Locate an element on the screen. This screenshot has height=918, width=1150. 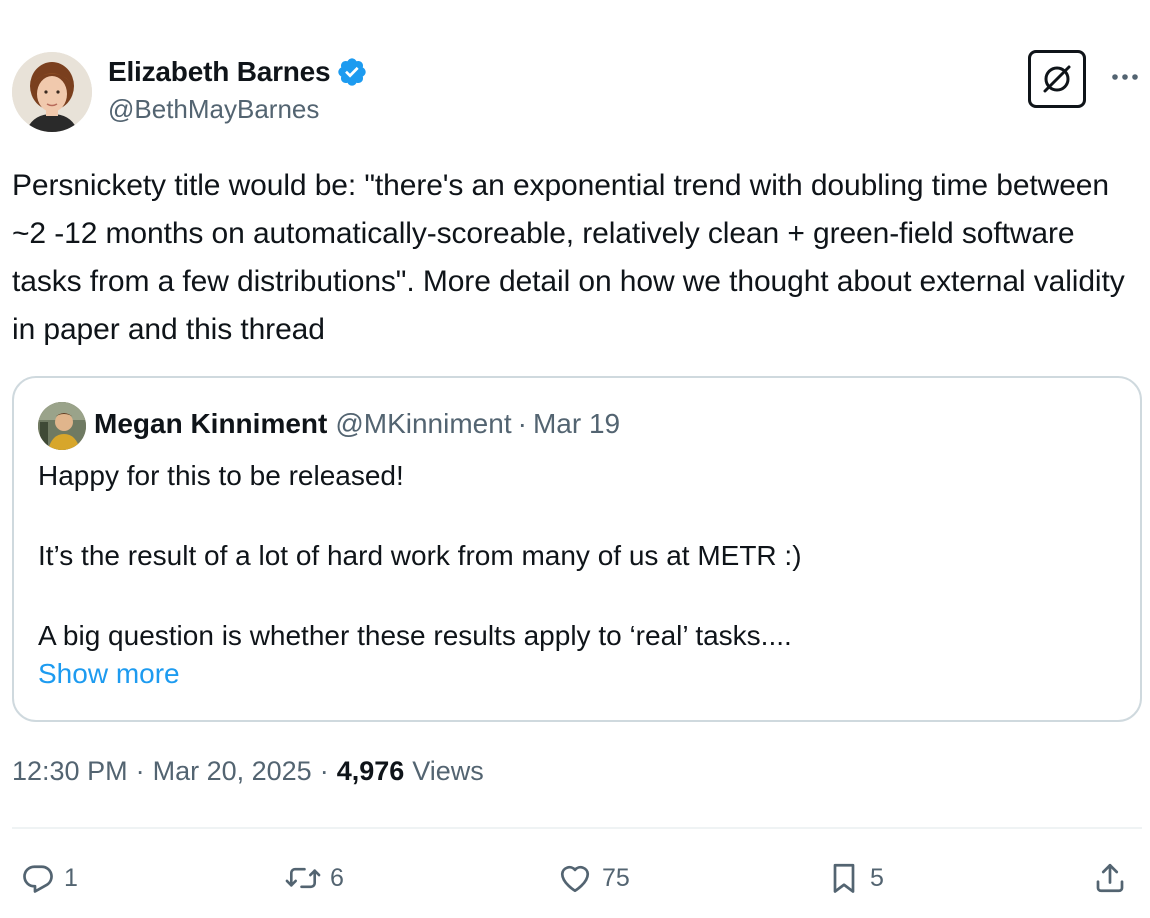
author-name-row: Elizabeth Barnes is located at coordinates (238, 72).